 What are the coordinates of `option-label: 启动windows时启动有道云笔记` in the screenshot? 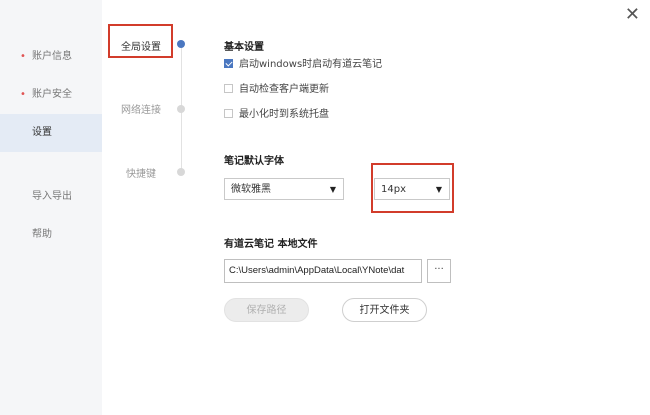 It's located at (311, 64).